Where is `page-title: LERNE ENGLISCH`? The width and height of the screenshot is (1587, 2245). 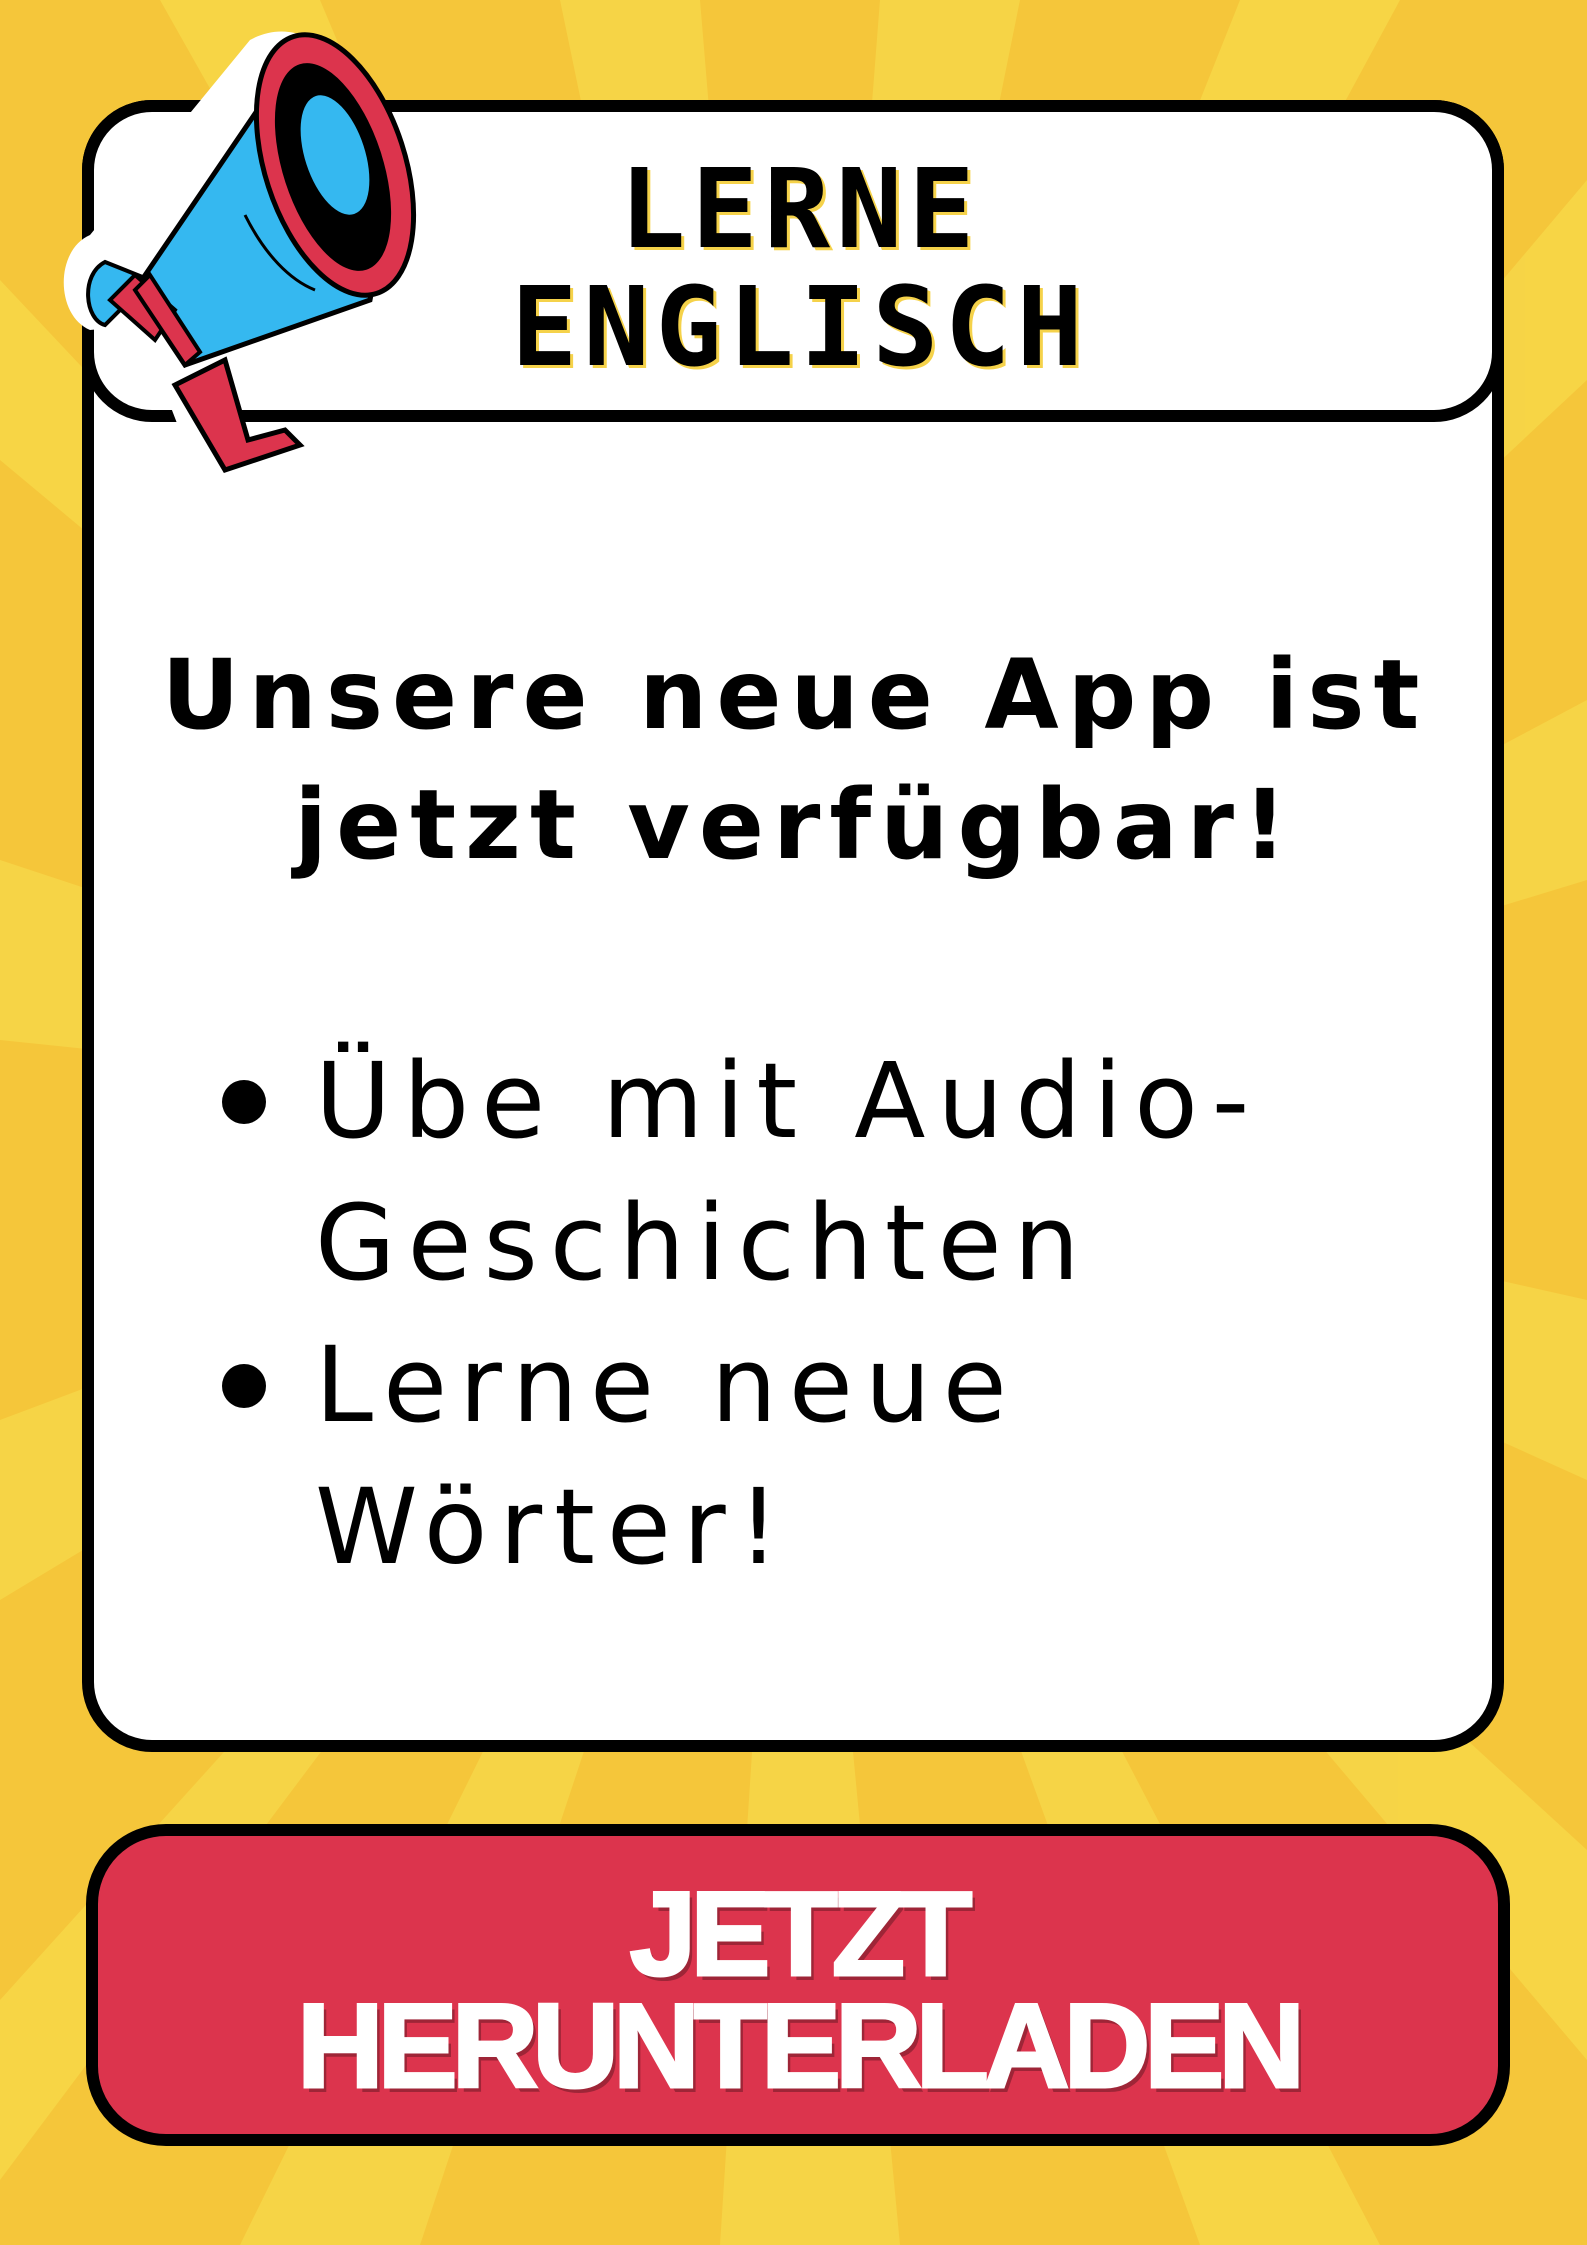 page-title: LERNE ENGLISCH is located at coordinates (800, 268).